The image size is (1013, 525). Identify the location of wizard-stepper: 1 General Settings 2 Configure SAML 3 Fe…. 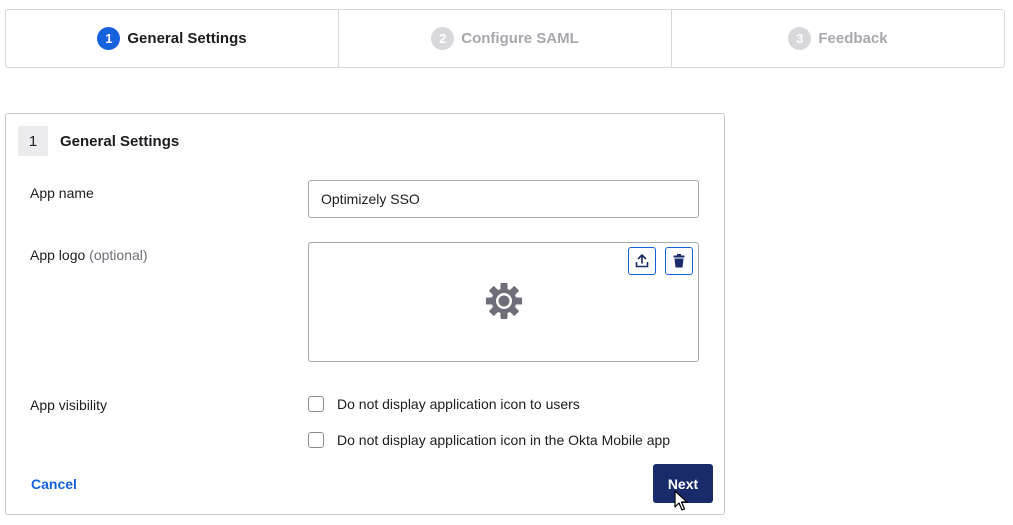
(505, 38).